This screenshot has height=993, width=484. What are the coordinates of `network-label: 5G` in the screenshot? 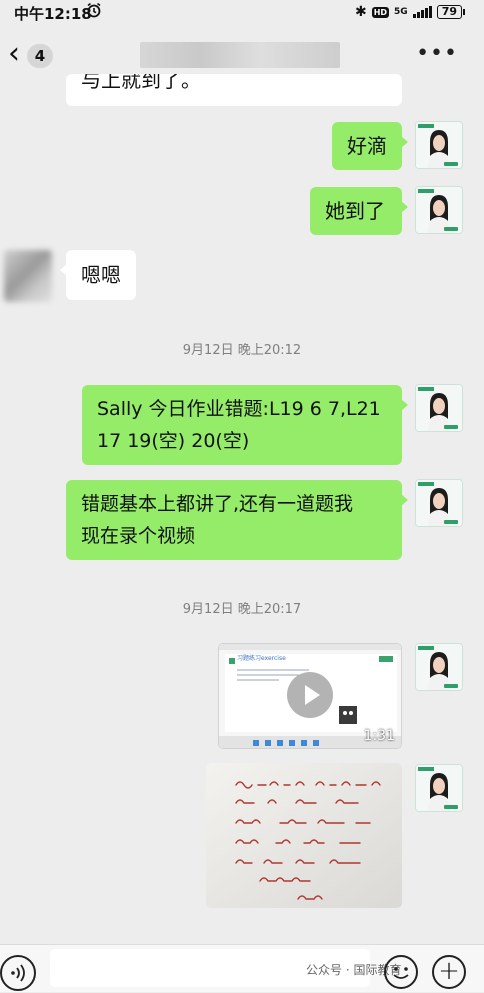 It's located at (401, 11).